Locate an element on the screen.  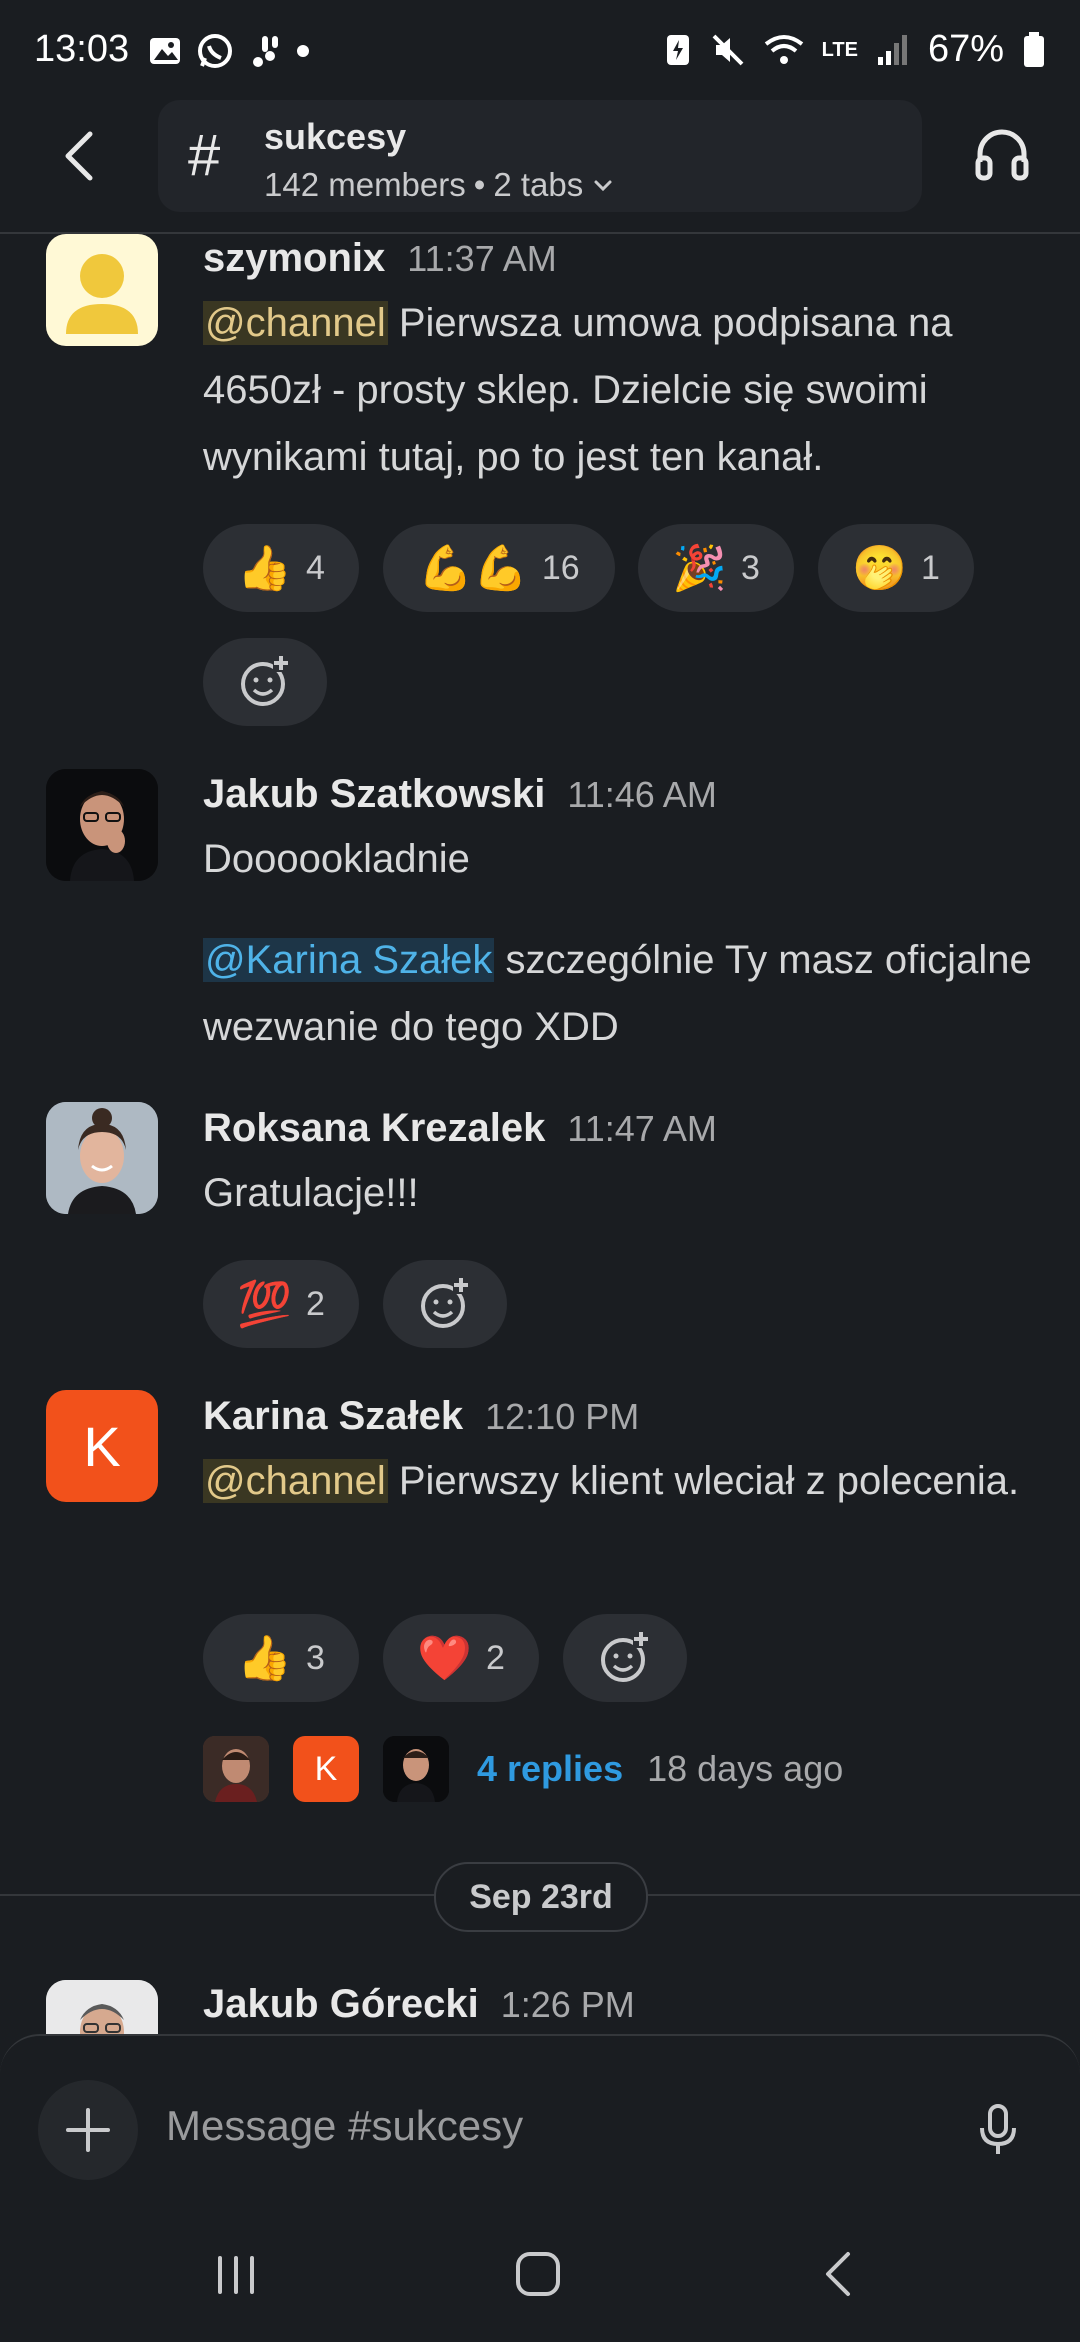
message-input: Message #sukcesy is located at coordinates (344, 2126).